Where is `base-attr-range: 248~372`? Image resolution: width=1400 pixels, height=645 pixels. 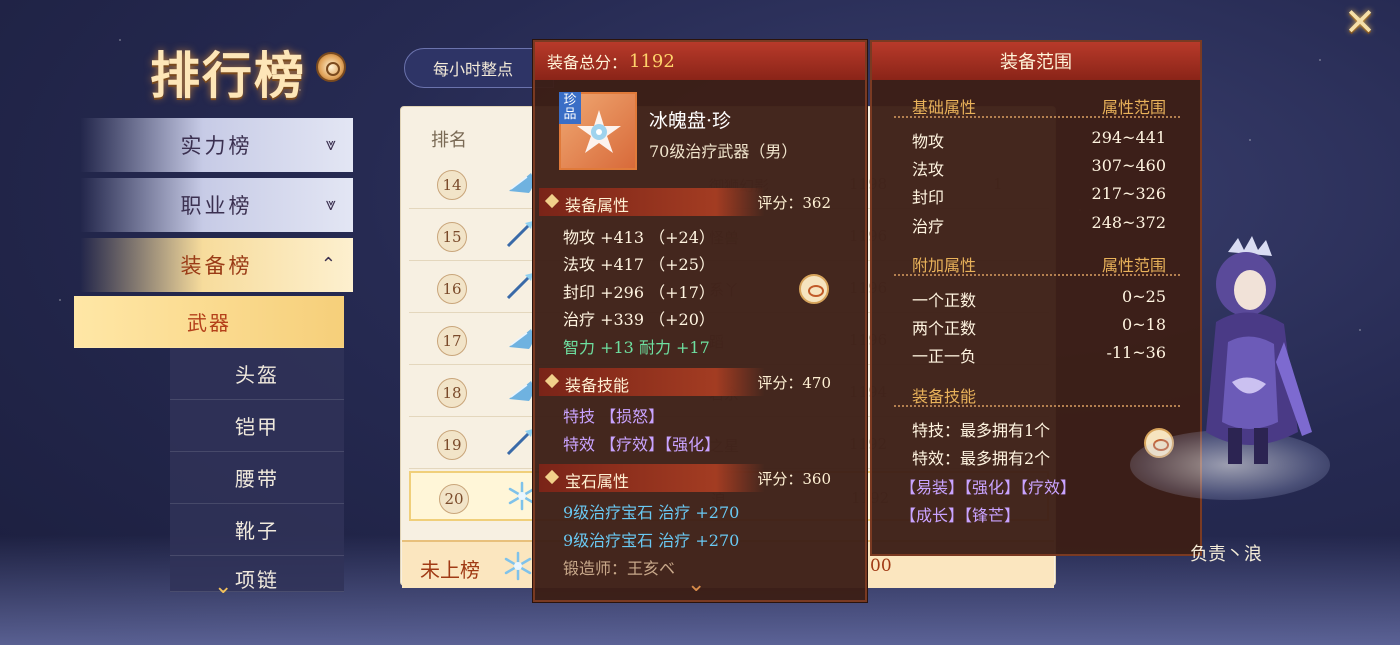 base-attr-range: 248~372 is located at coordinates (1128, 222).